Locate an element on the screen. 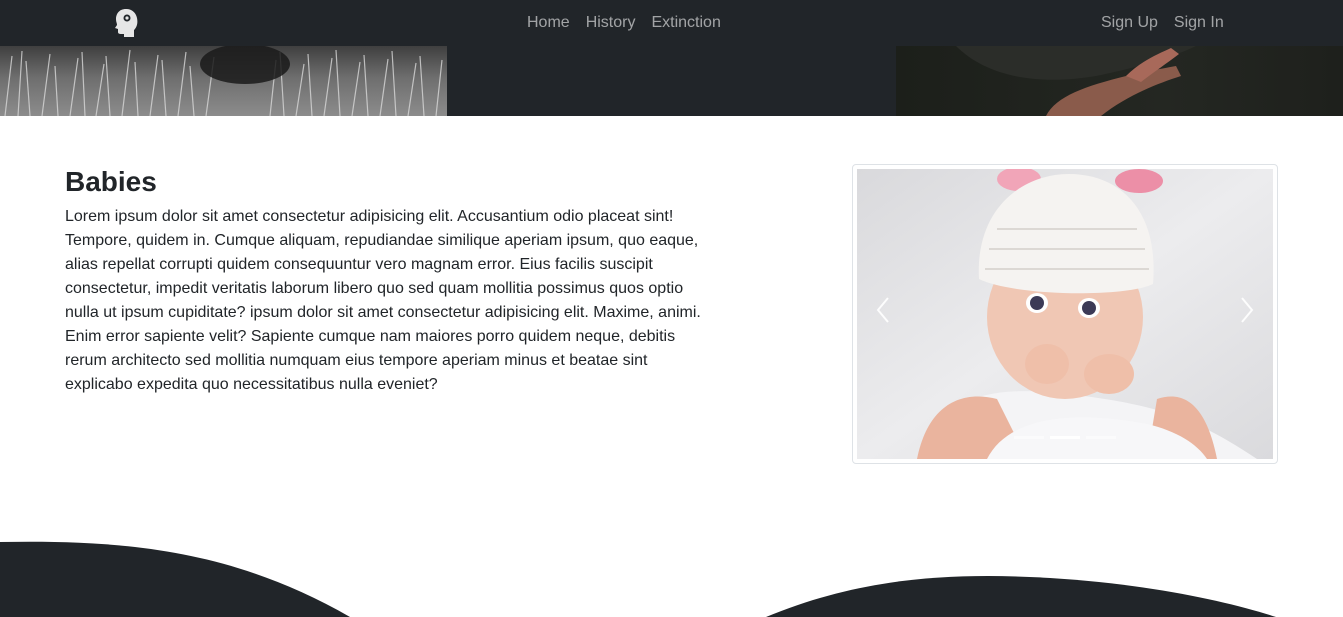 The image size is (1343, 617). hero-image-person is located at coordinates (1119, 81).